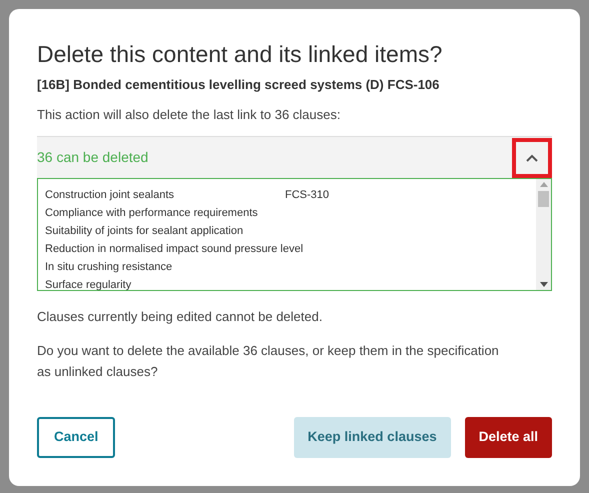 The width and height of the screenshot is (589, 493). I want to click on dialog-title: Delete this content and its linked items?, so click(240, 54).